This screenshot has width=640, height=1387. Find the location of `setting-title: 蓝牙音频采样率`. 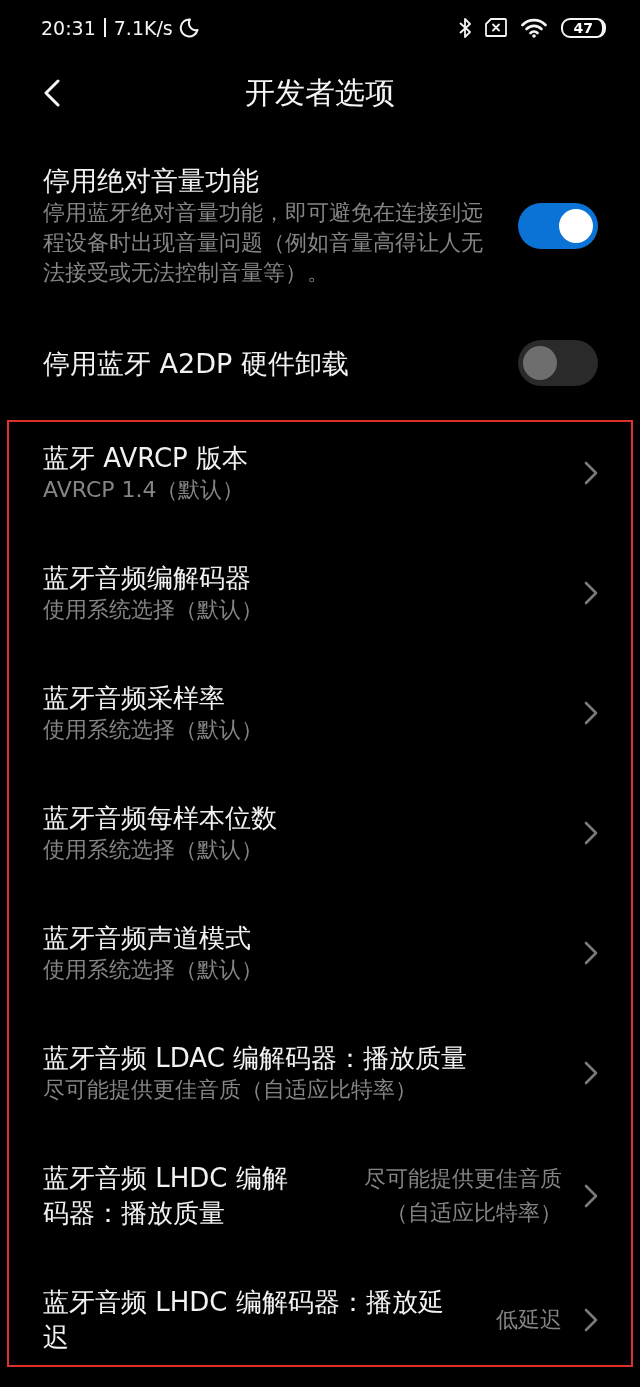

setting-title: 蓝牙音频采样率 is located at coordinates (134, 698).